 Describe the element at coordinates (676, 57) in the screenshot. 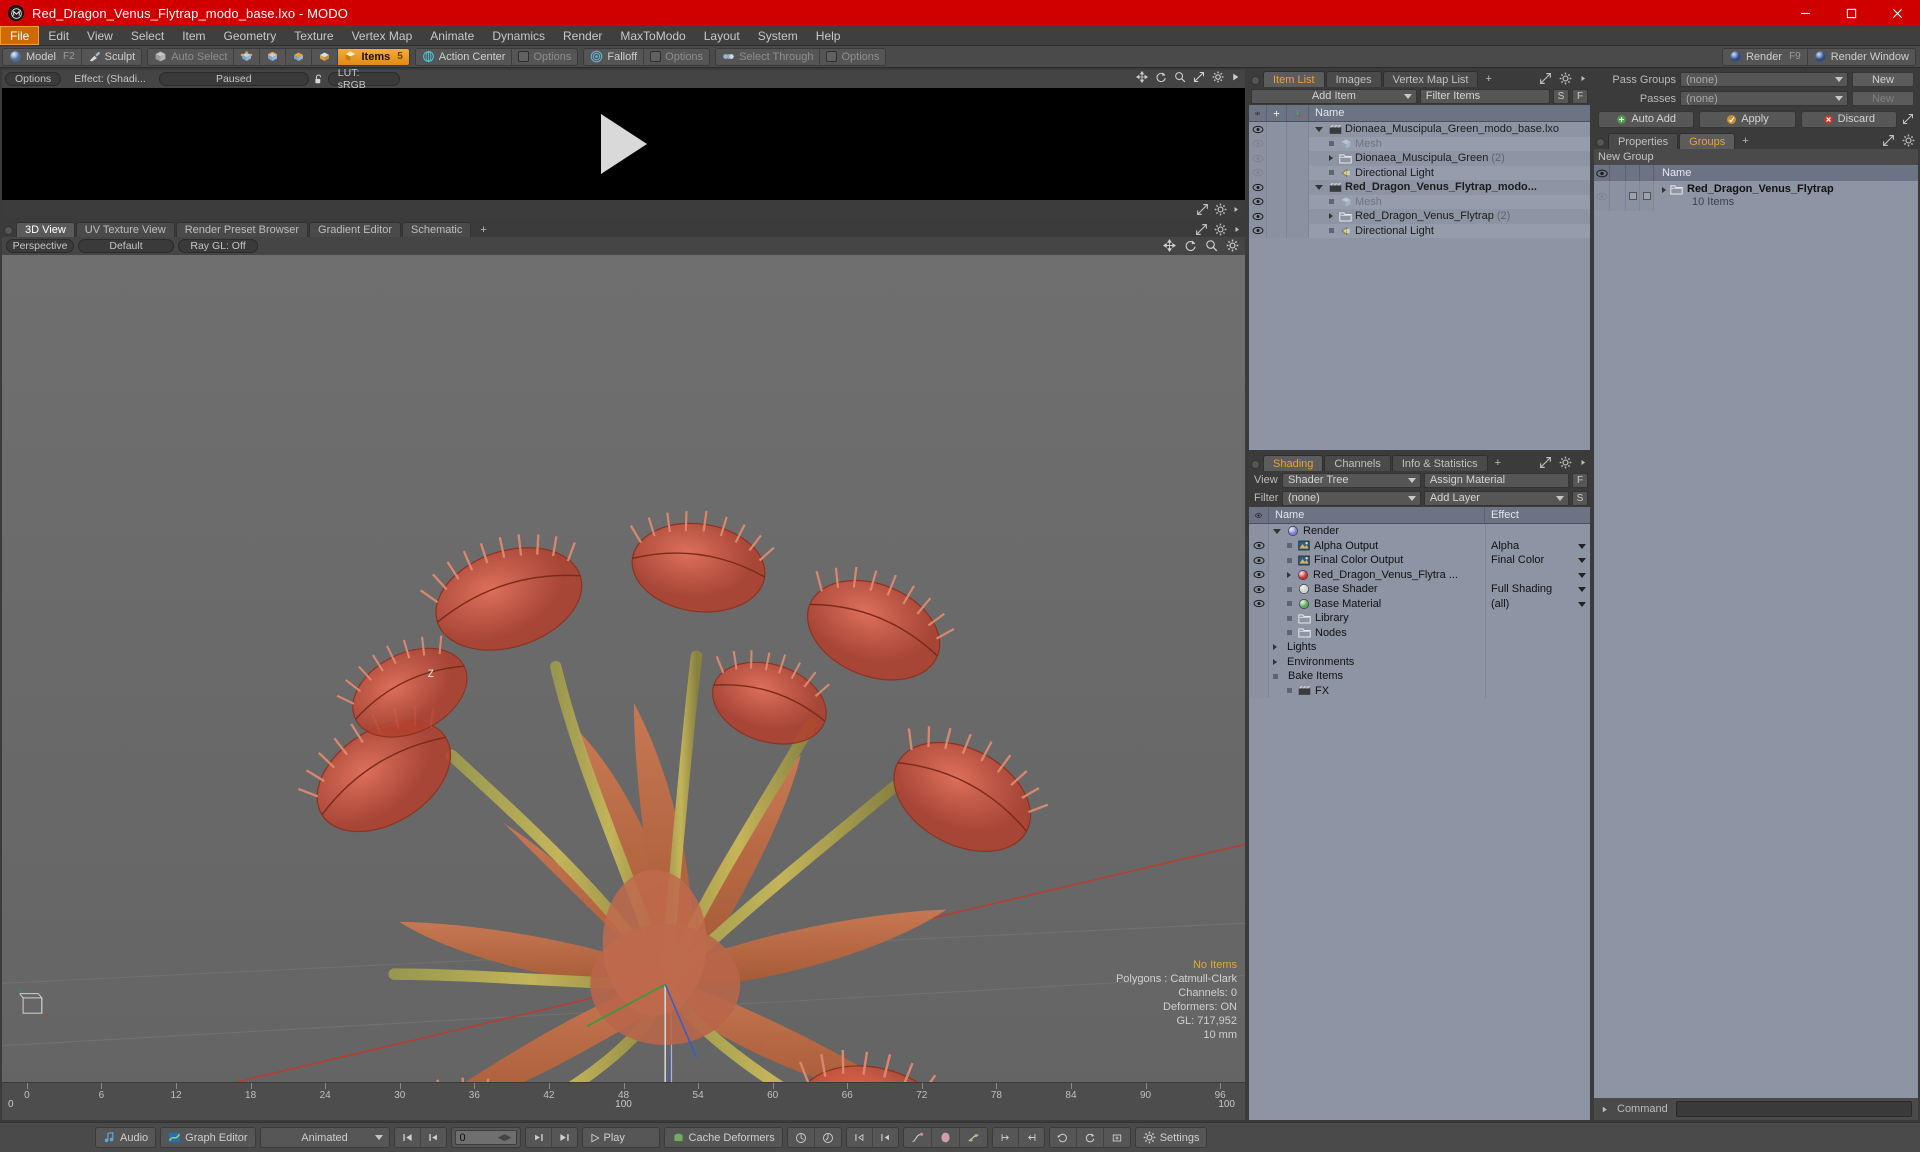

I see `falloff-options-button: Options` at that location.